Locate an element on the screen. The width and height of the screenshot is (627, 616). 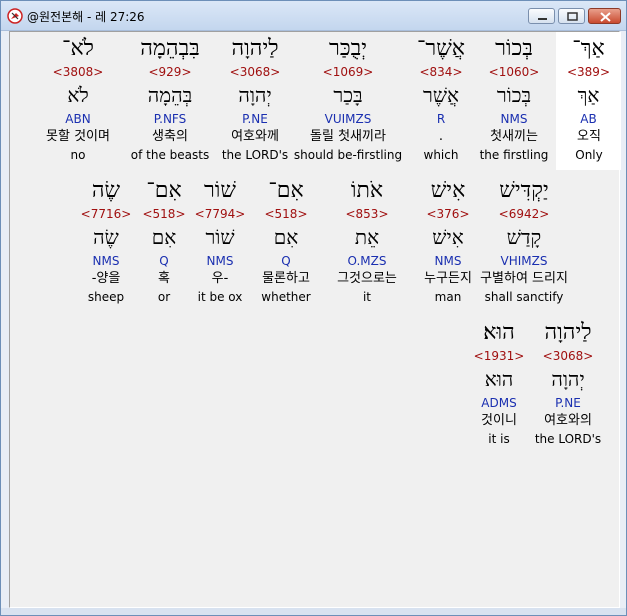
strong-number: <1060> is located at coordinates (514, 72).